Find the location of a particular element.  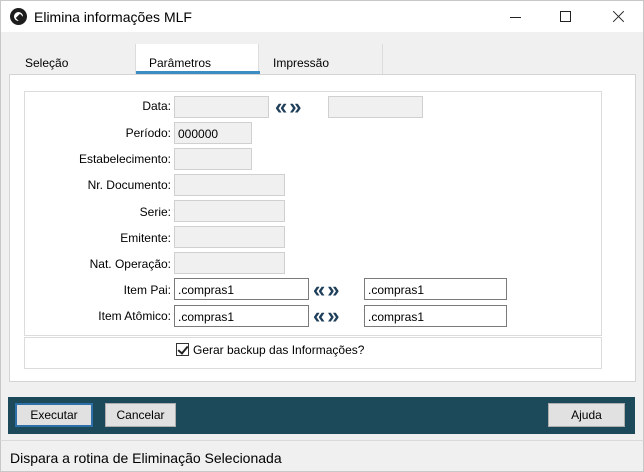

executar-button: Executar is located at coordinates (54, 415).